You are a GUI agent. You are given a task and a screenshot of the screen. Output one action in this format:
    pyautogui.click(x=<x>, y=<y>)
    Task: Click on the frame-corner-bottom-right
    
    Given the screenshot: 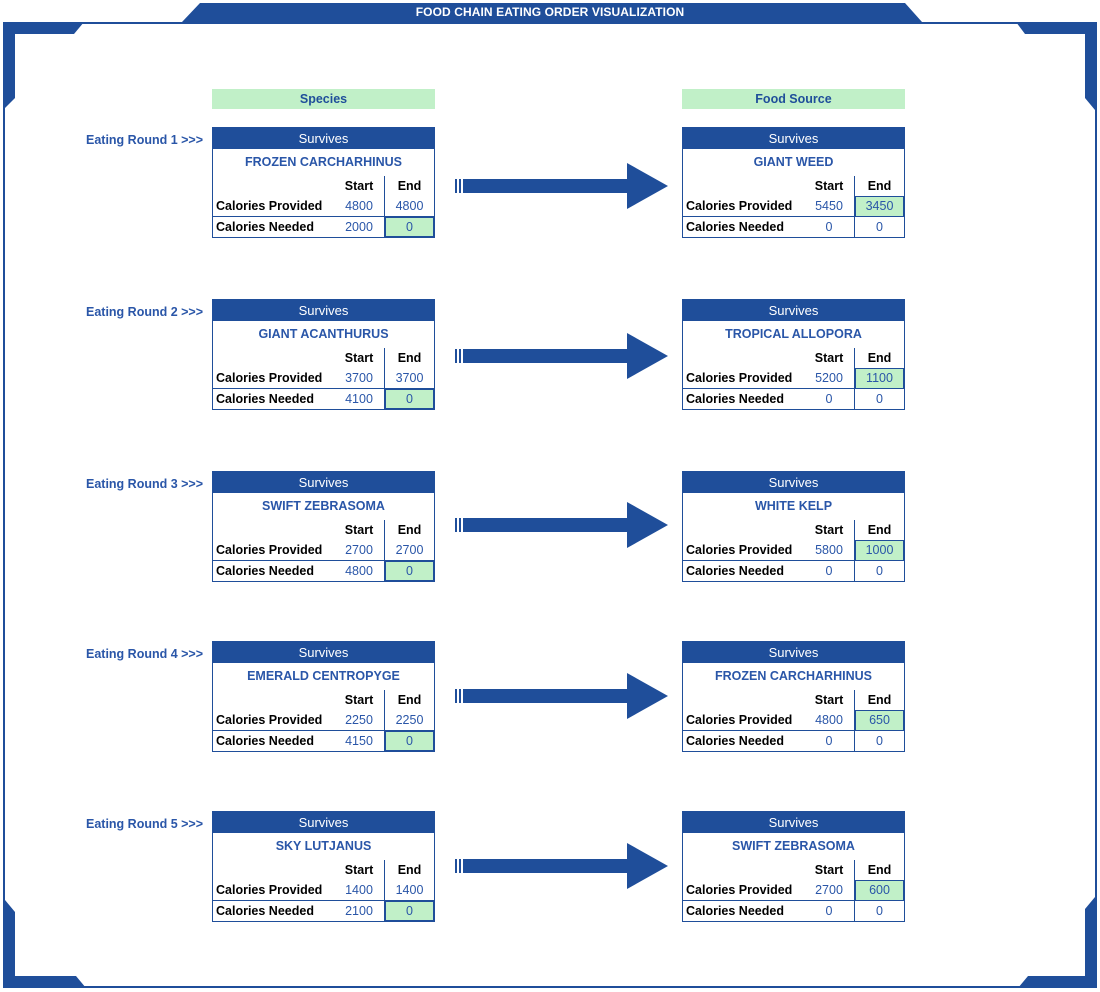 What is the action you would take?
    pyautogui.click(x=1057, y=942)
    